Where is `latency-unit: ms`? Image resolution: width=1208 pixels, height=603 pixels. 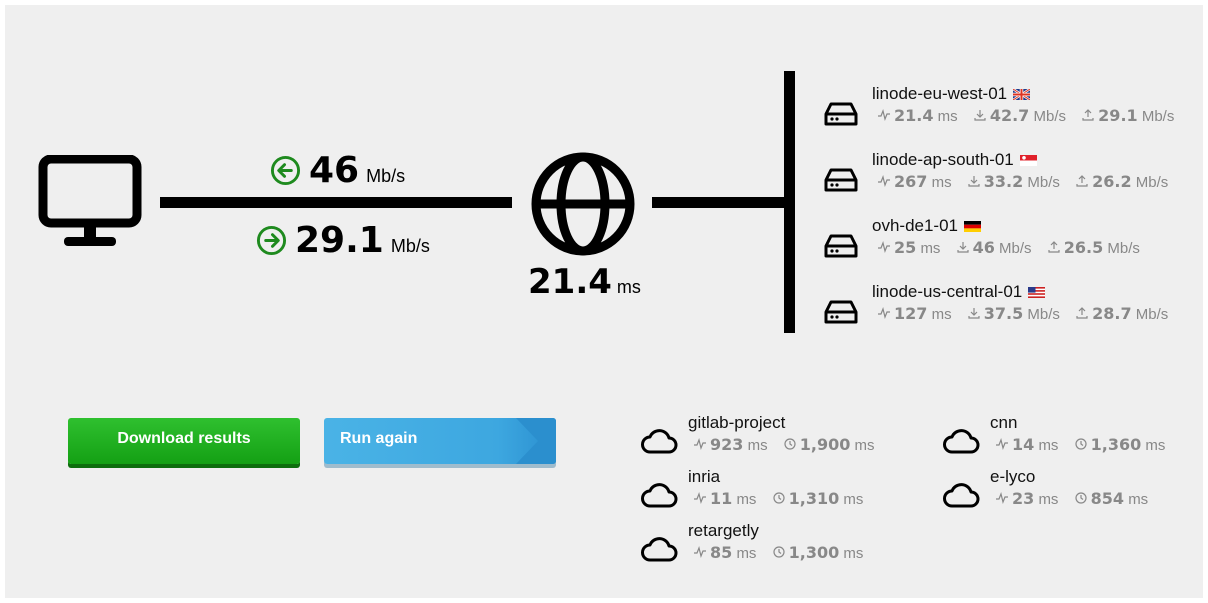
latency-unit: ms is located at coordinates (628, 287).